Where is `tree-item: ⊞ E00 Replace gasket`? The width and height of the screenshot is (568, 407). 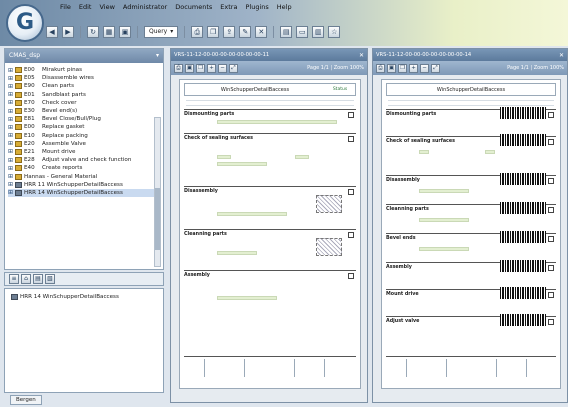
tree-item: ⊞ E00 Replace gasket is located at coordinates (84, 127).